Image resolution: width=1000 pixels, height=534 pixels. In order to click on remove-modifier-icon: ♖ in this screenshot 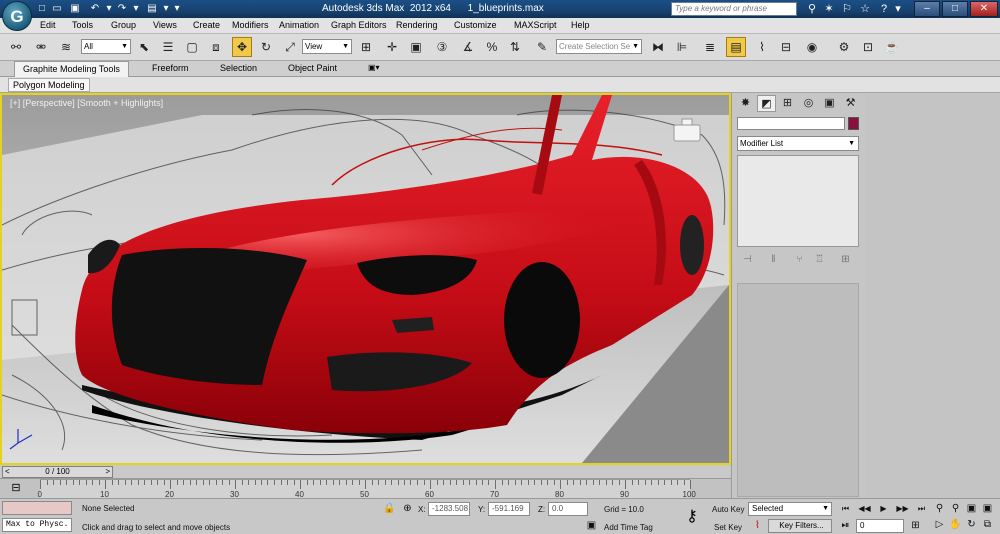, I will do `click(819, 259)`.